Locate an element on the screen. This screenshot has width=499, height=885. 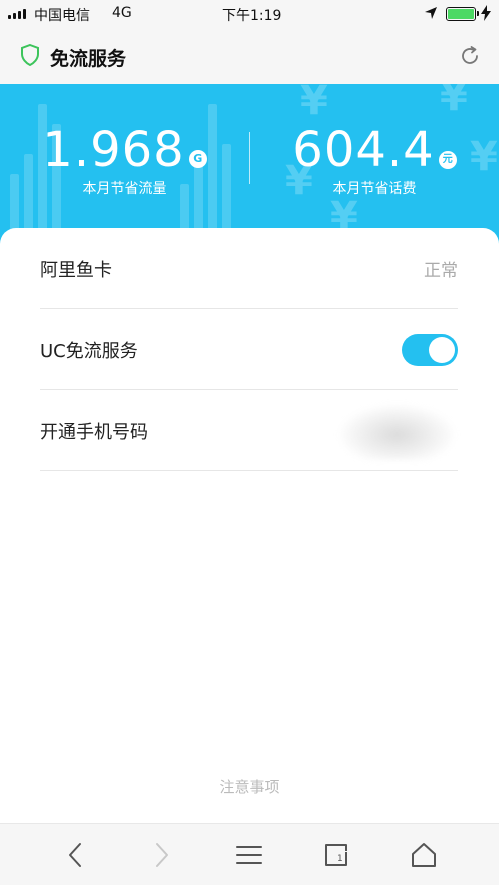
refresh-icon is located at coordinates (470, 58).